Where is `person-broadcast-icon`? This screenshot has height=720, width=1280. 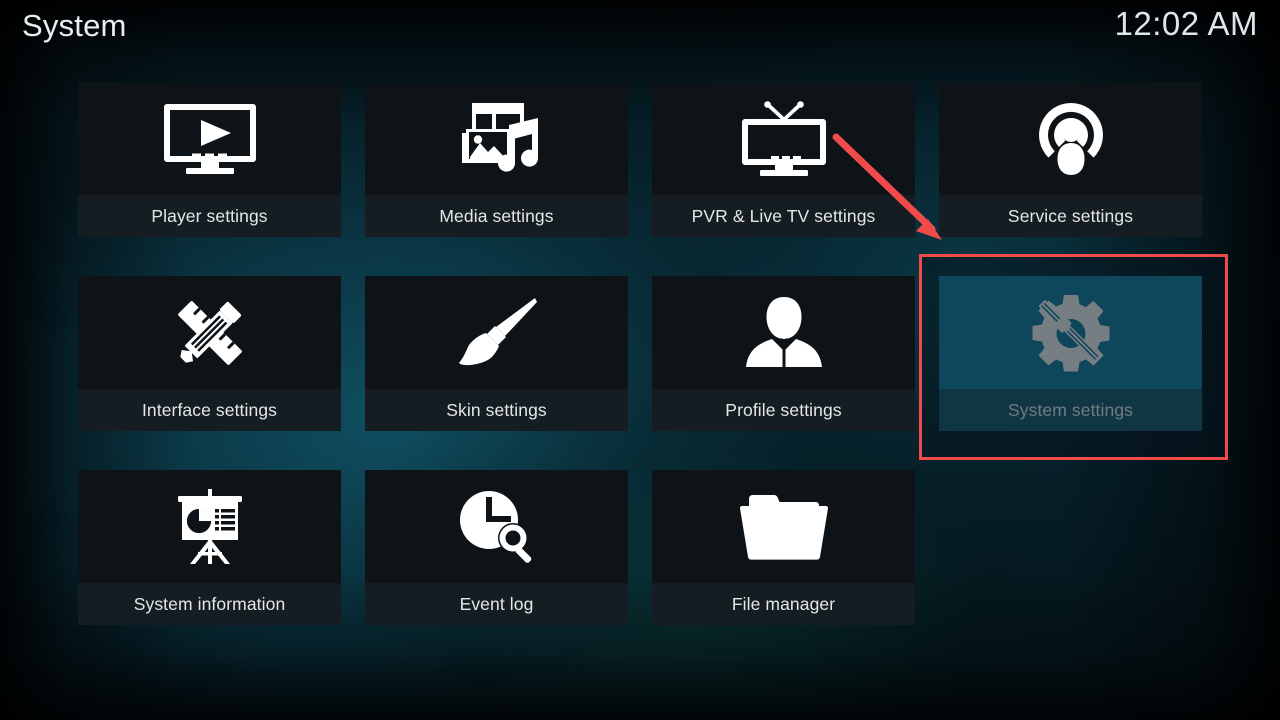
person-broadcast-icon is located at coordinates (1071, 139).